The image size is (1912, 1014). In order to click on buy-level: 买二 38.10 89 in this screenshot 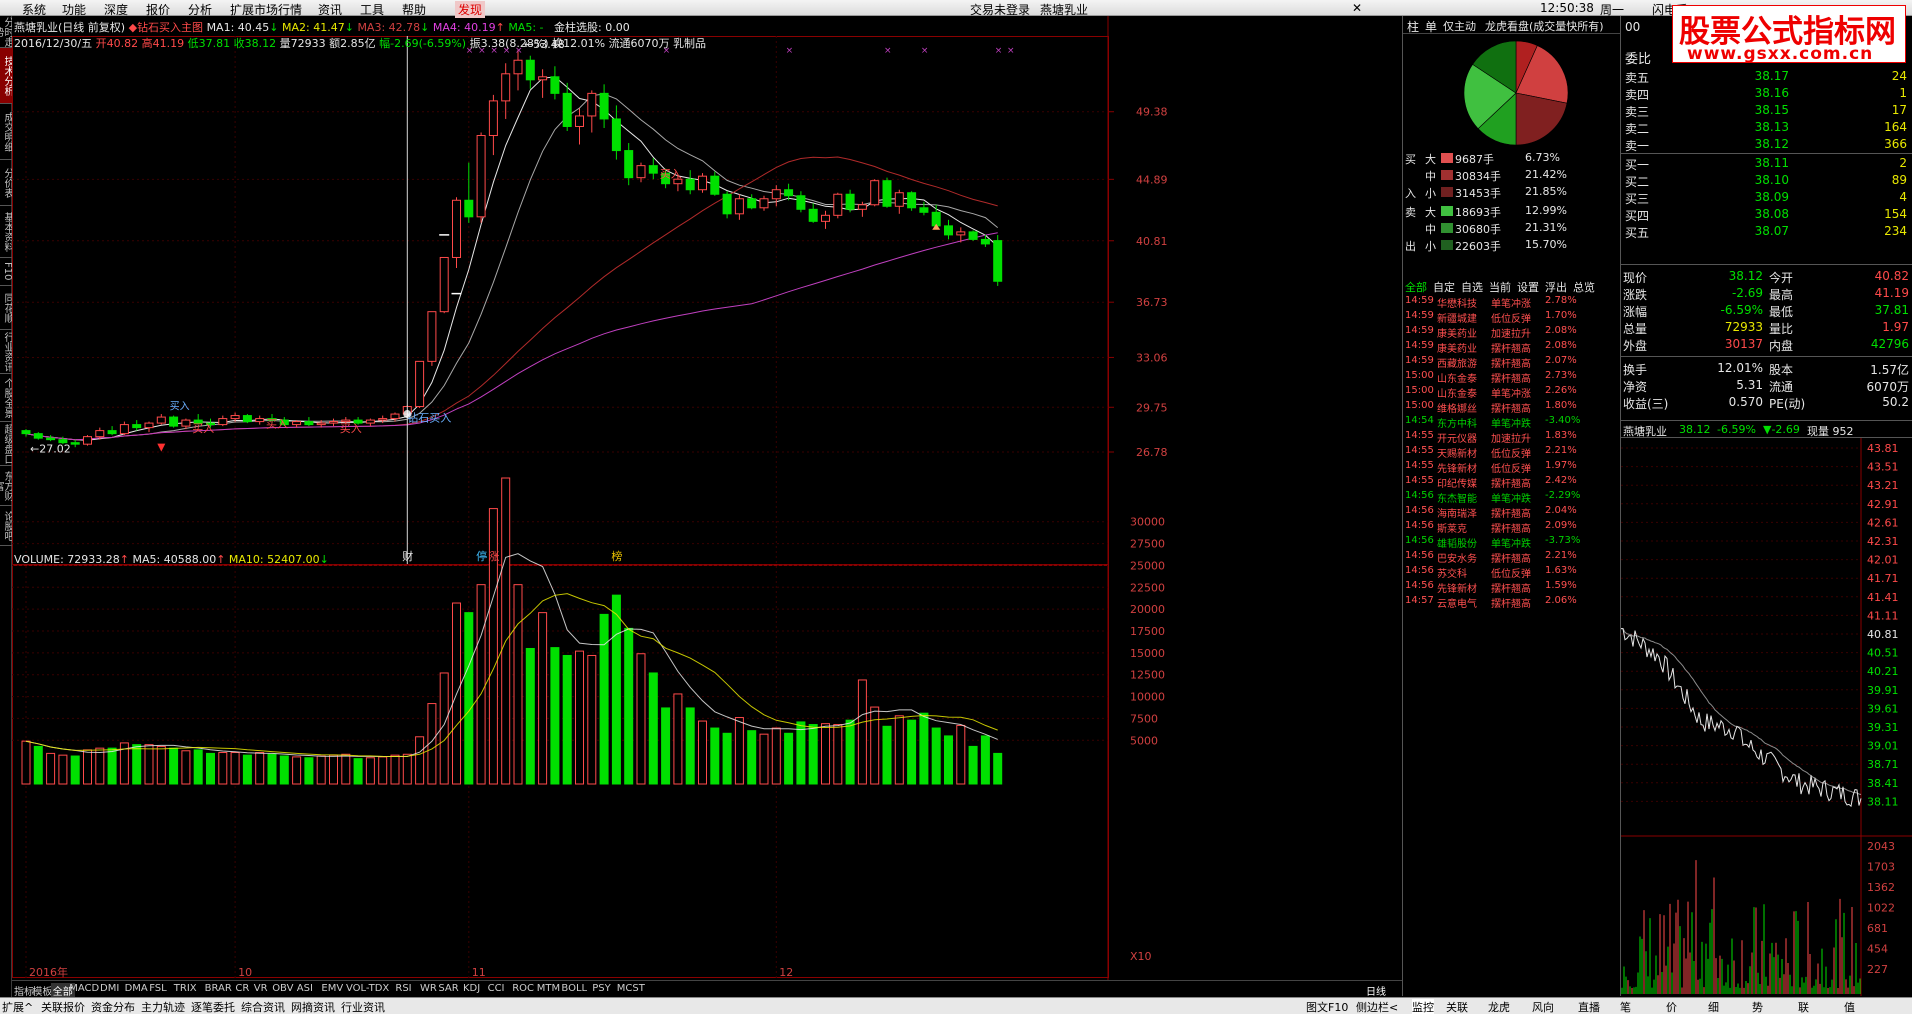, I will do `click(1766, 180)`.